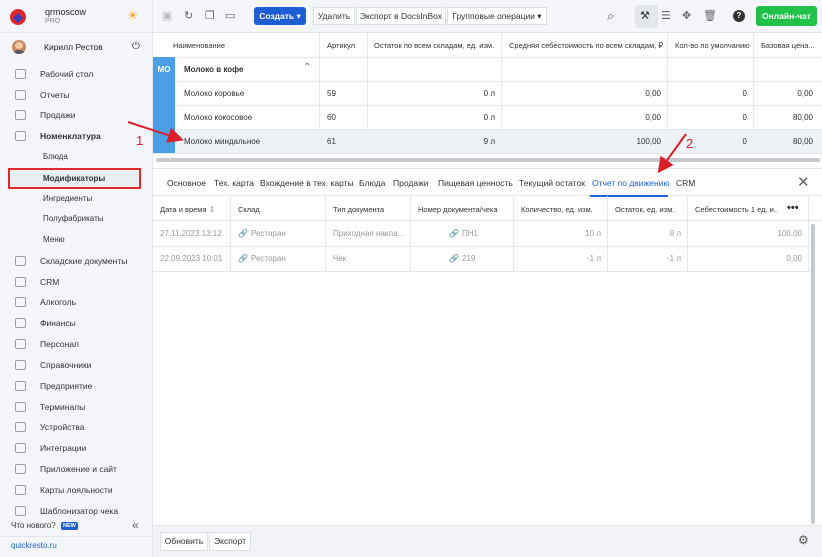 The width and height of the screenshot is (822, 557). What do you see at coordinates (20, 115) in the screenshot?
I see `sales-icon` at bounding box center [20, 115].